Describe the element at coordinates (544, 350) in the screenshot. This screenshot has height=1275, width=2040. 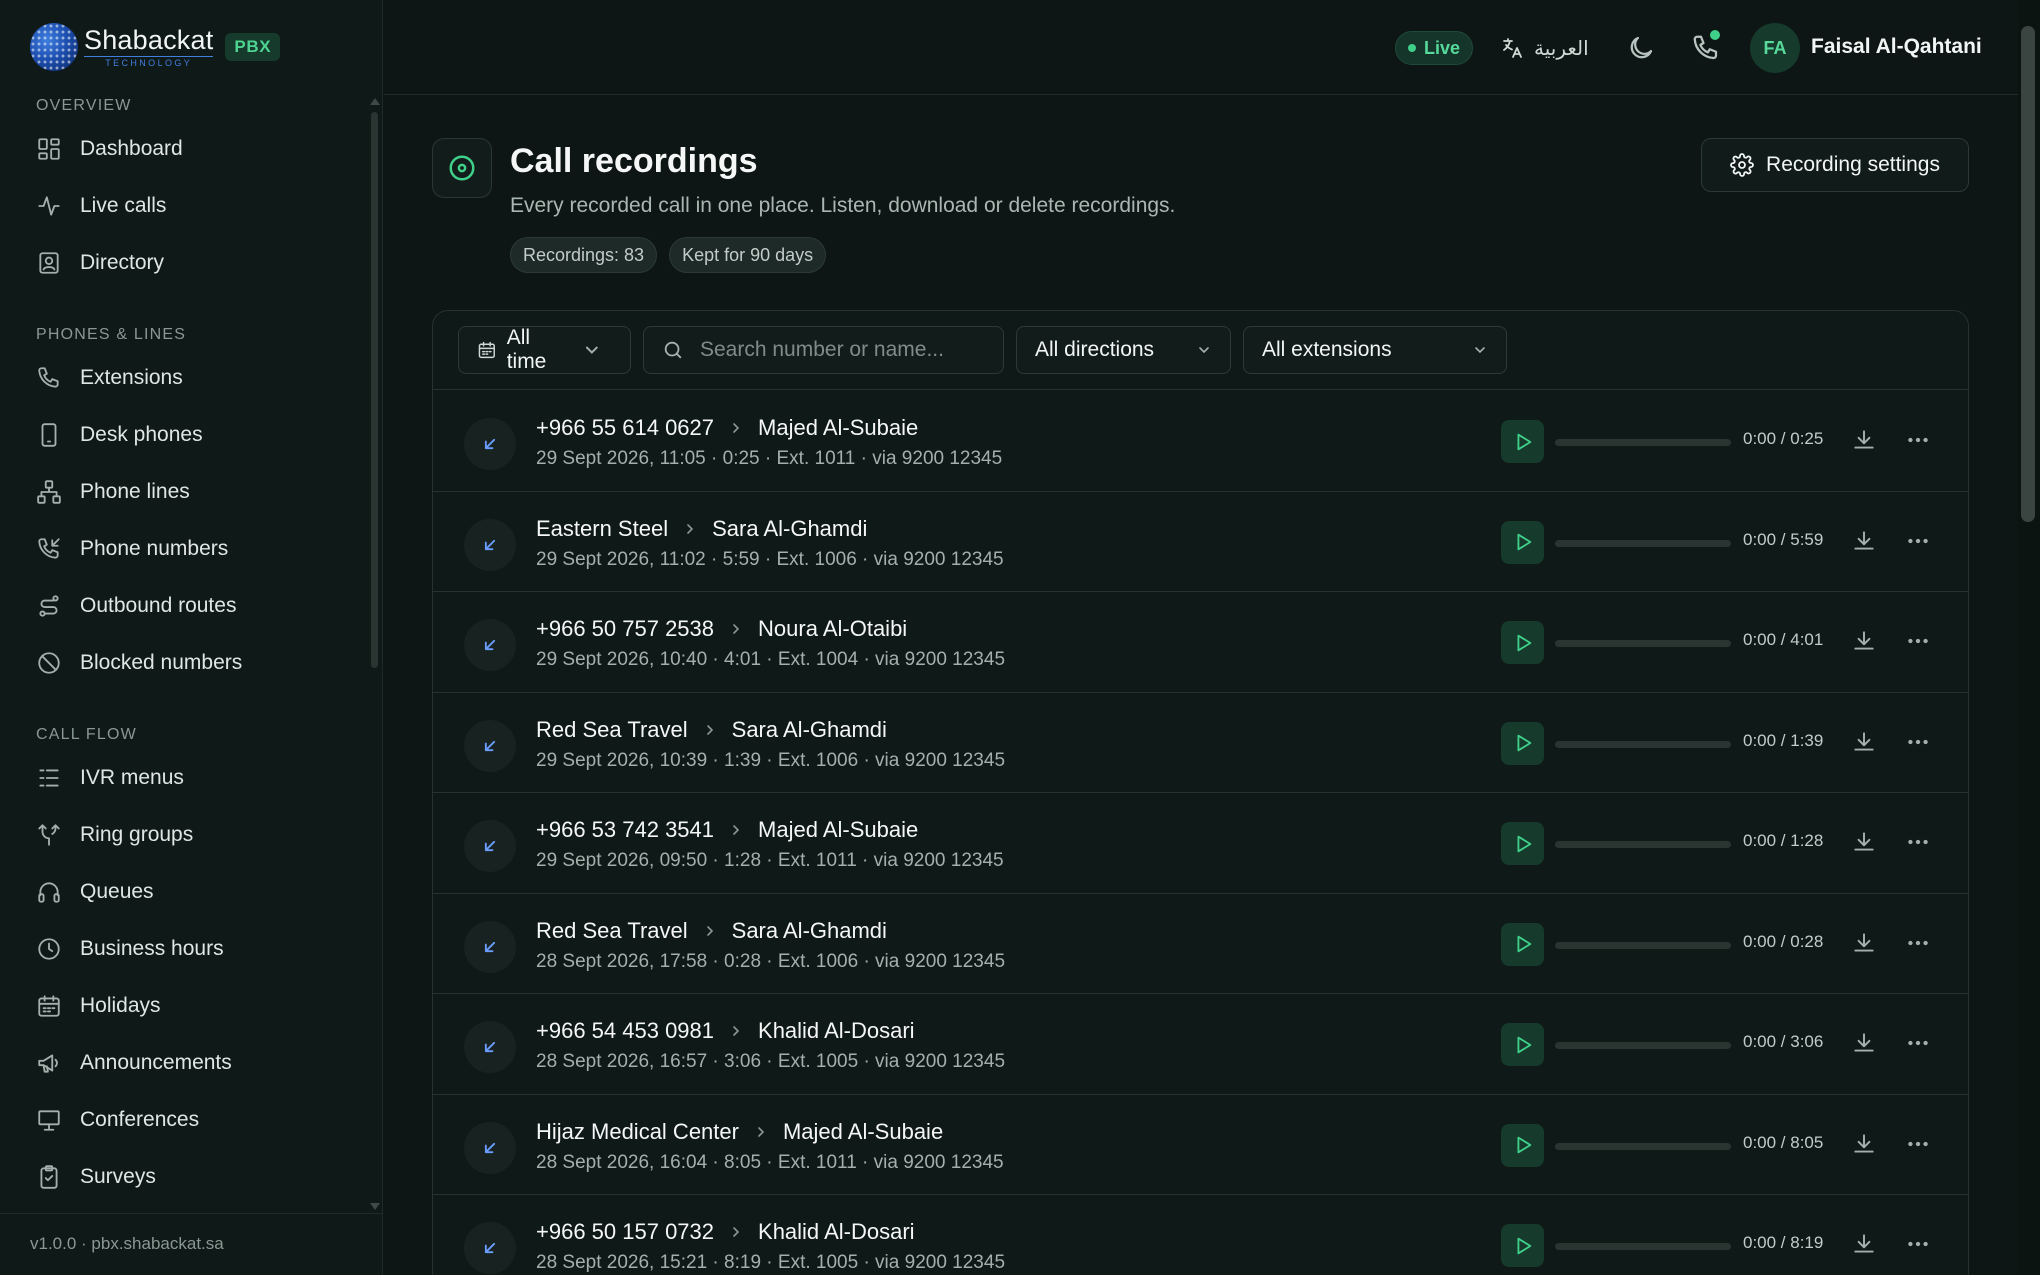
I see `time-range-dropdown: All time` at that location.